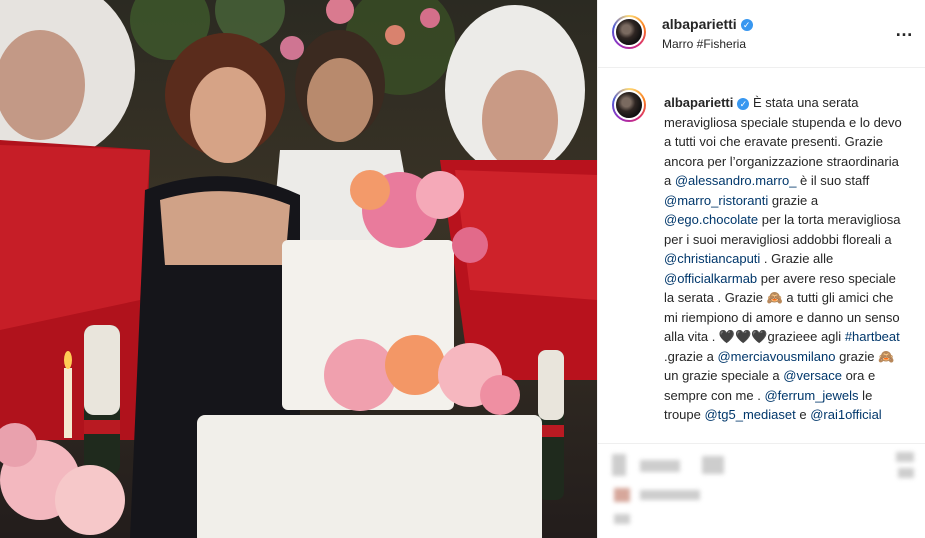 This screenshot has width=925, height=538. What do you see at coordinates (749, 414) in the screenshot?
I see `caption-mention-link: @tg5_mediaset` at bounding box center [749, 414].